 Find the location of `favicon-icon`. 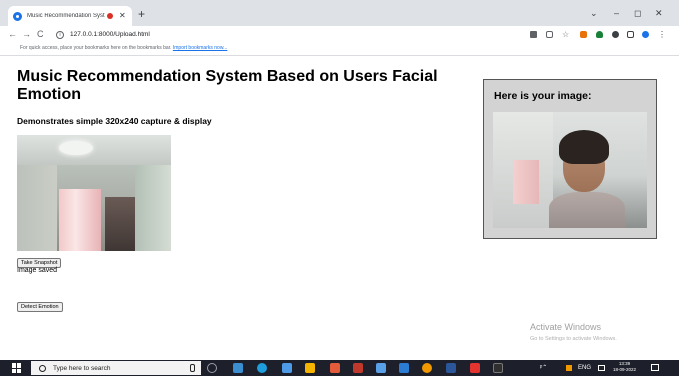

favicon-icon is located at coordinates (17, 16).